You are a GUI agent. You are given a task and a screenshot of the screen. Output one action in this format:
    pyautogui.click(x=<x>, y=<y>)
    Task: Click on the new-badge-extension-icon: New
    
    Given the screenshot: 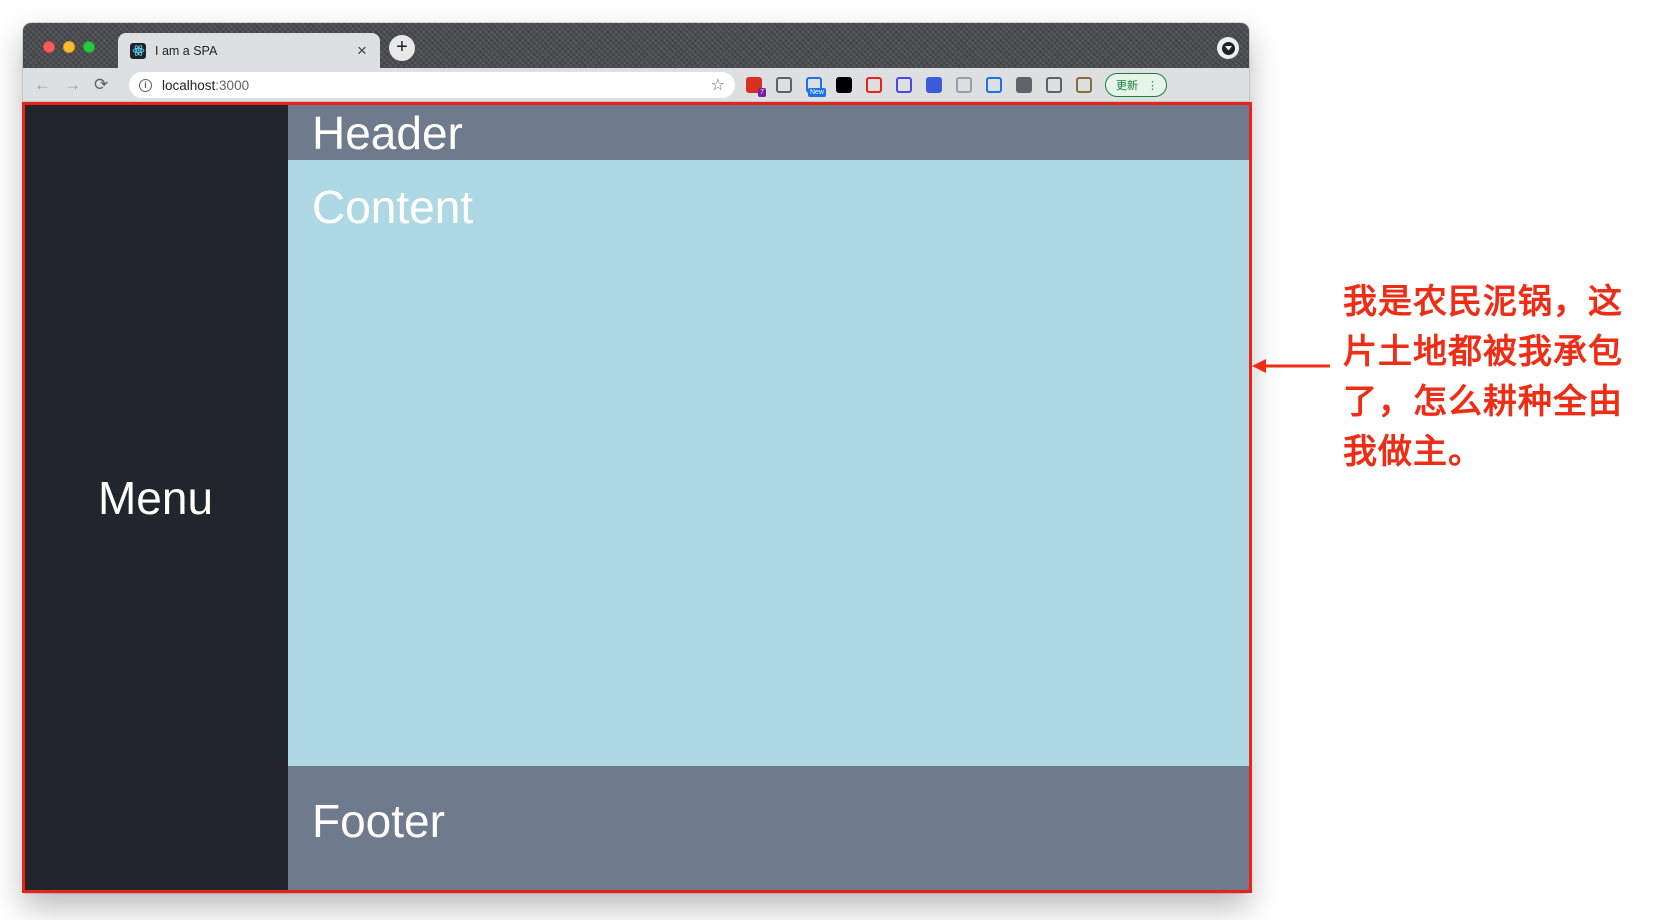 What is the action you would take?
    pyautogui.click(x=816, y=87)
    